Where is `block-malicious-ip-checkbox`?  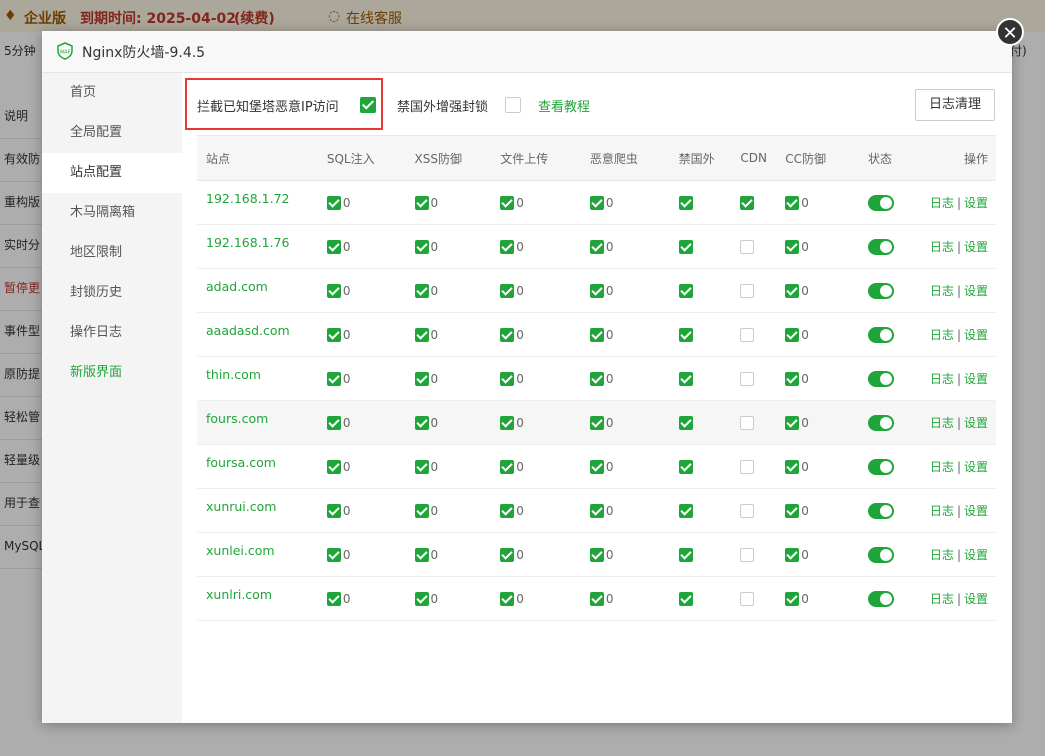
block-malicious-ip-checkbox is located at coordinates (368, 105).